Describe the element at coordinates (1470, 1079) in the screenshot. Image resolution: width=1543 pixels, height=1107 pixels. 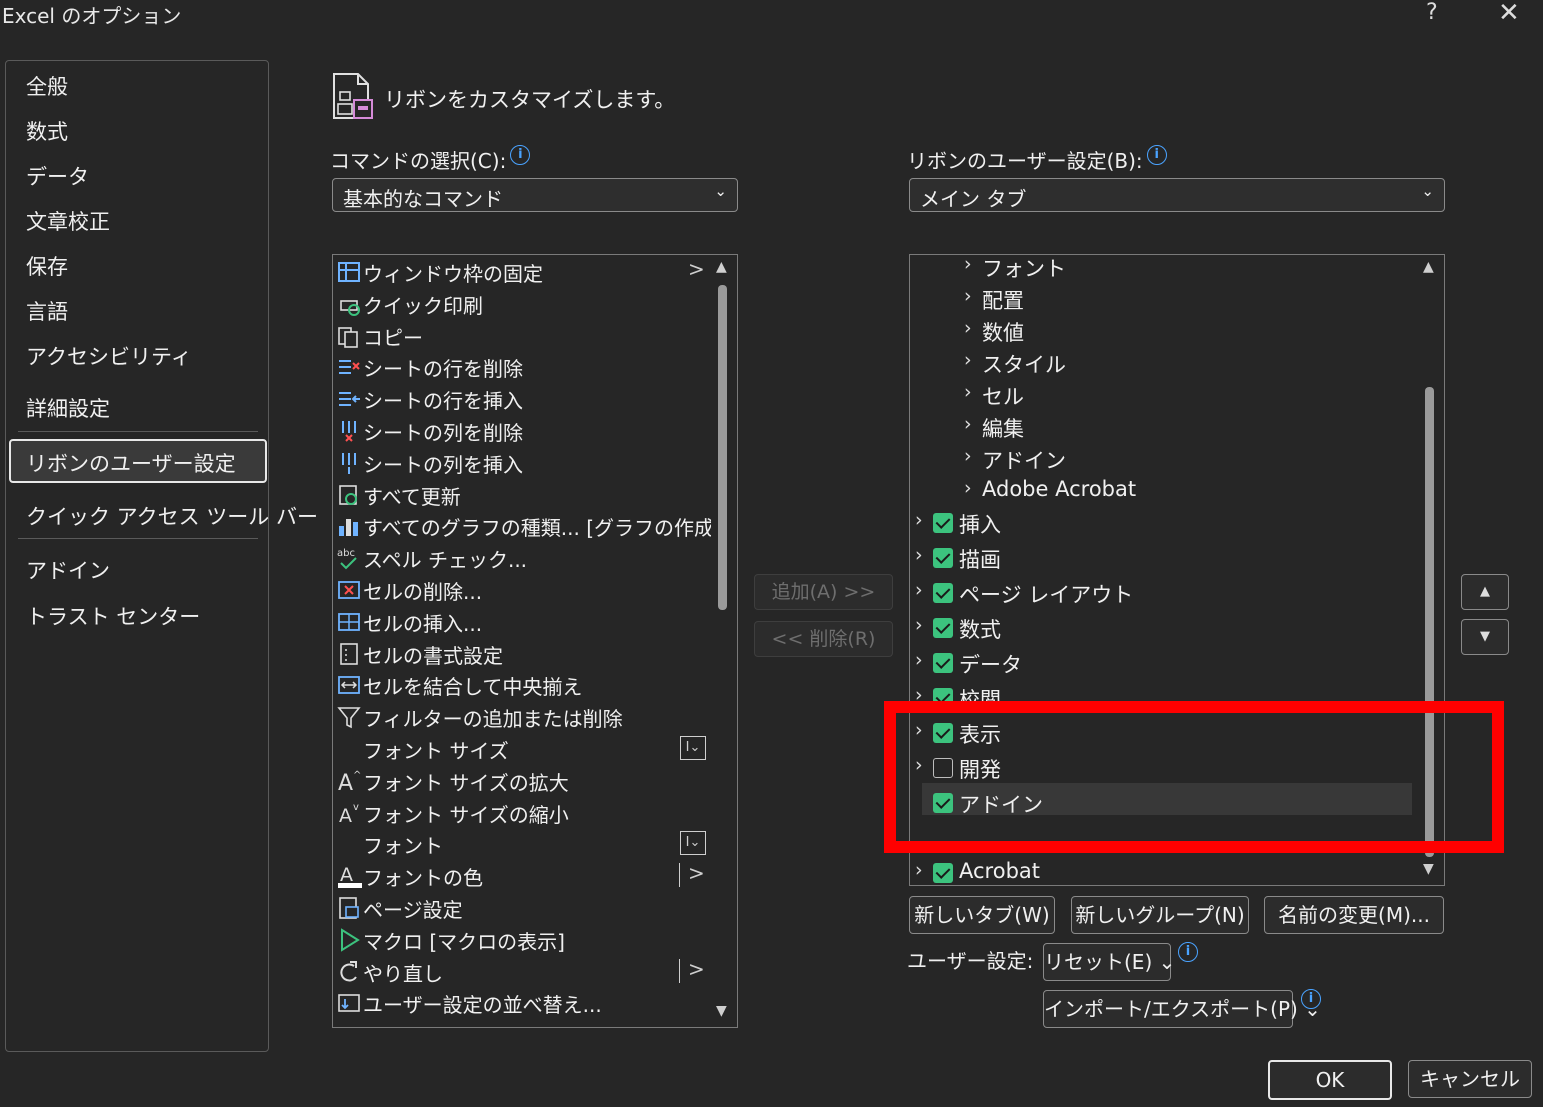
I see `cancel-button: キャンセル` at that location.